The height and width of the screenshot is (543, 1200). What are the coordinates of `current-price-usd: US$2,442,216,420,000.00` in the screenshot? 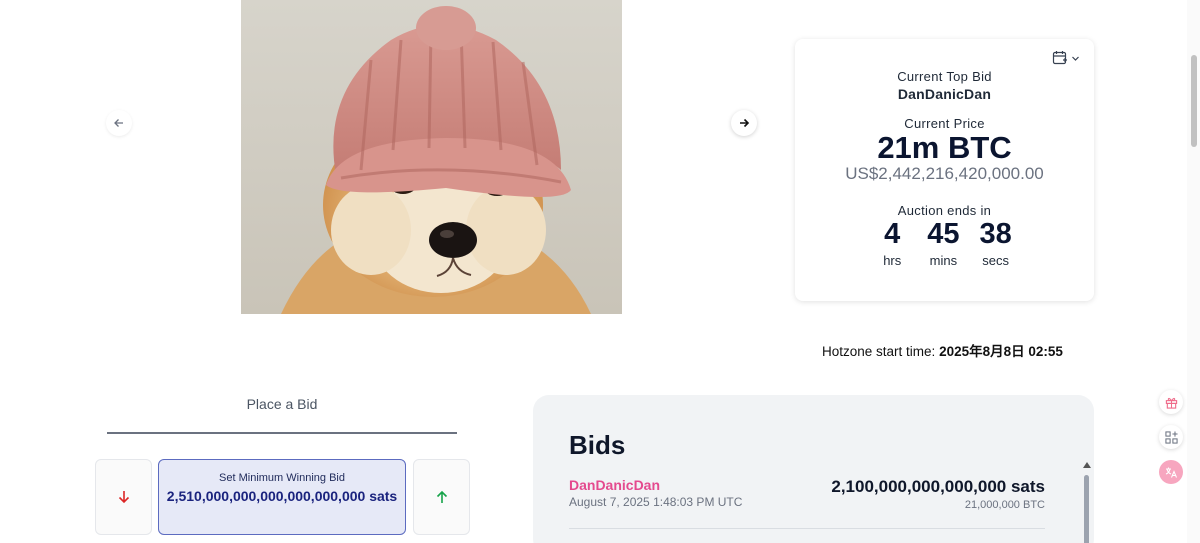 It's located at (944, 173).